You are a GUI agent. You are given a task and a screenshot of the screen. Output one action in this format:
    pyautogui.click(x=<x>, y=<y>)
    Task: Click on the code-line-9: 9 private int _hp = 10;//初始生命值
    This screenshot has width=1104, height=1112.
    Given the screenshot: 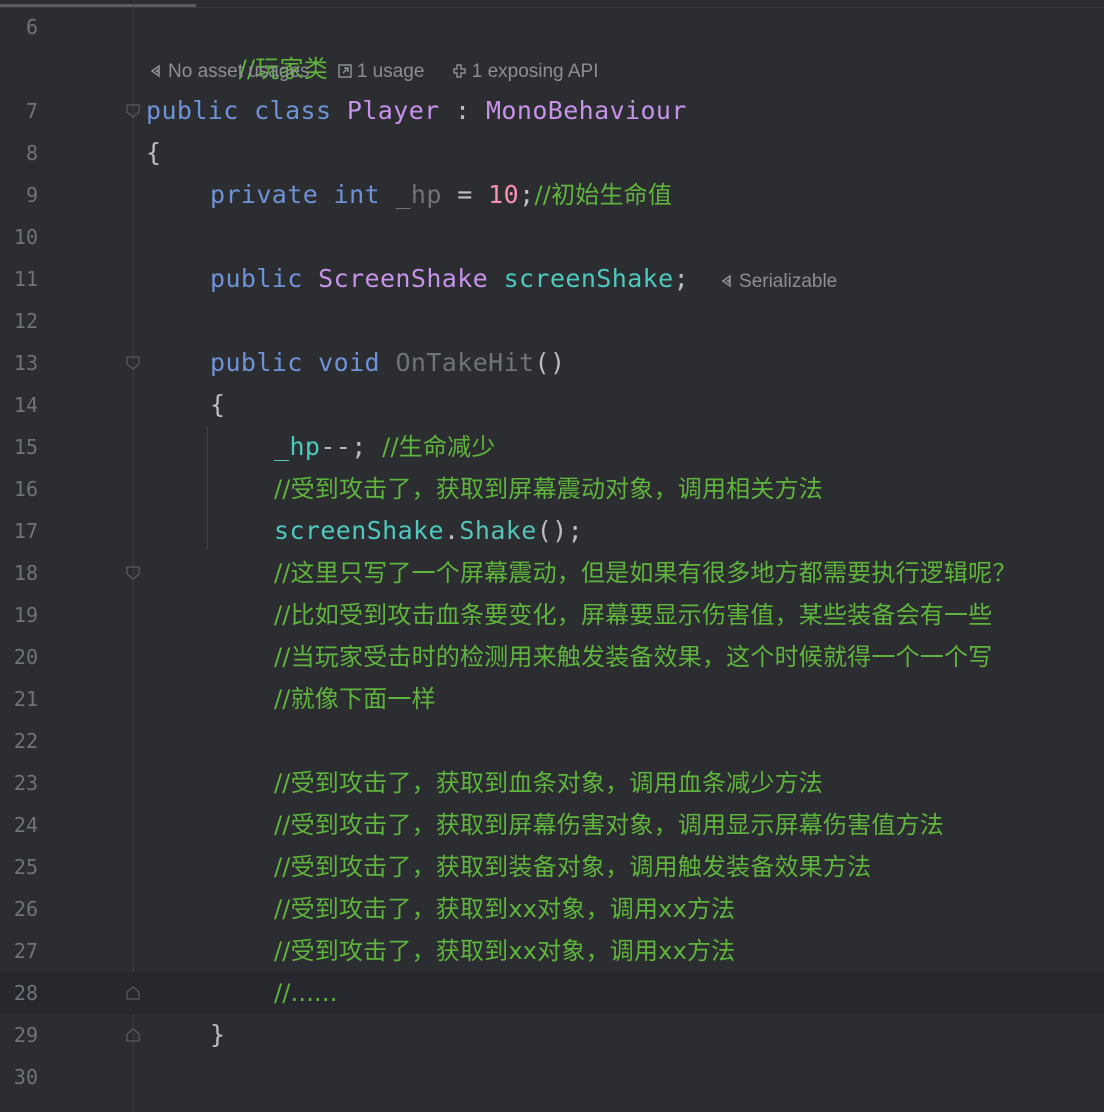 What is the action you would take?
    pyautogui.click(x=552, y=195)
    